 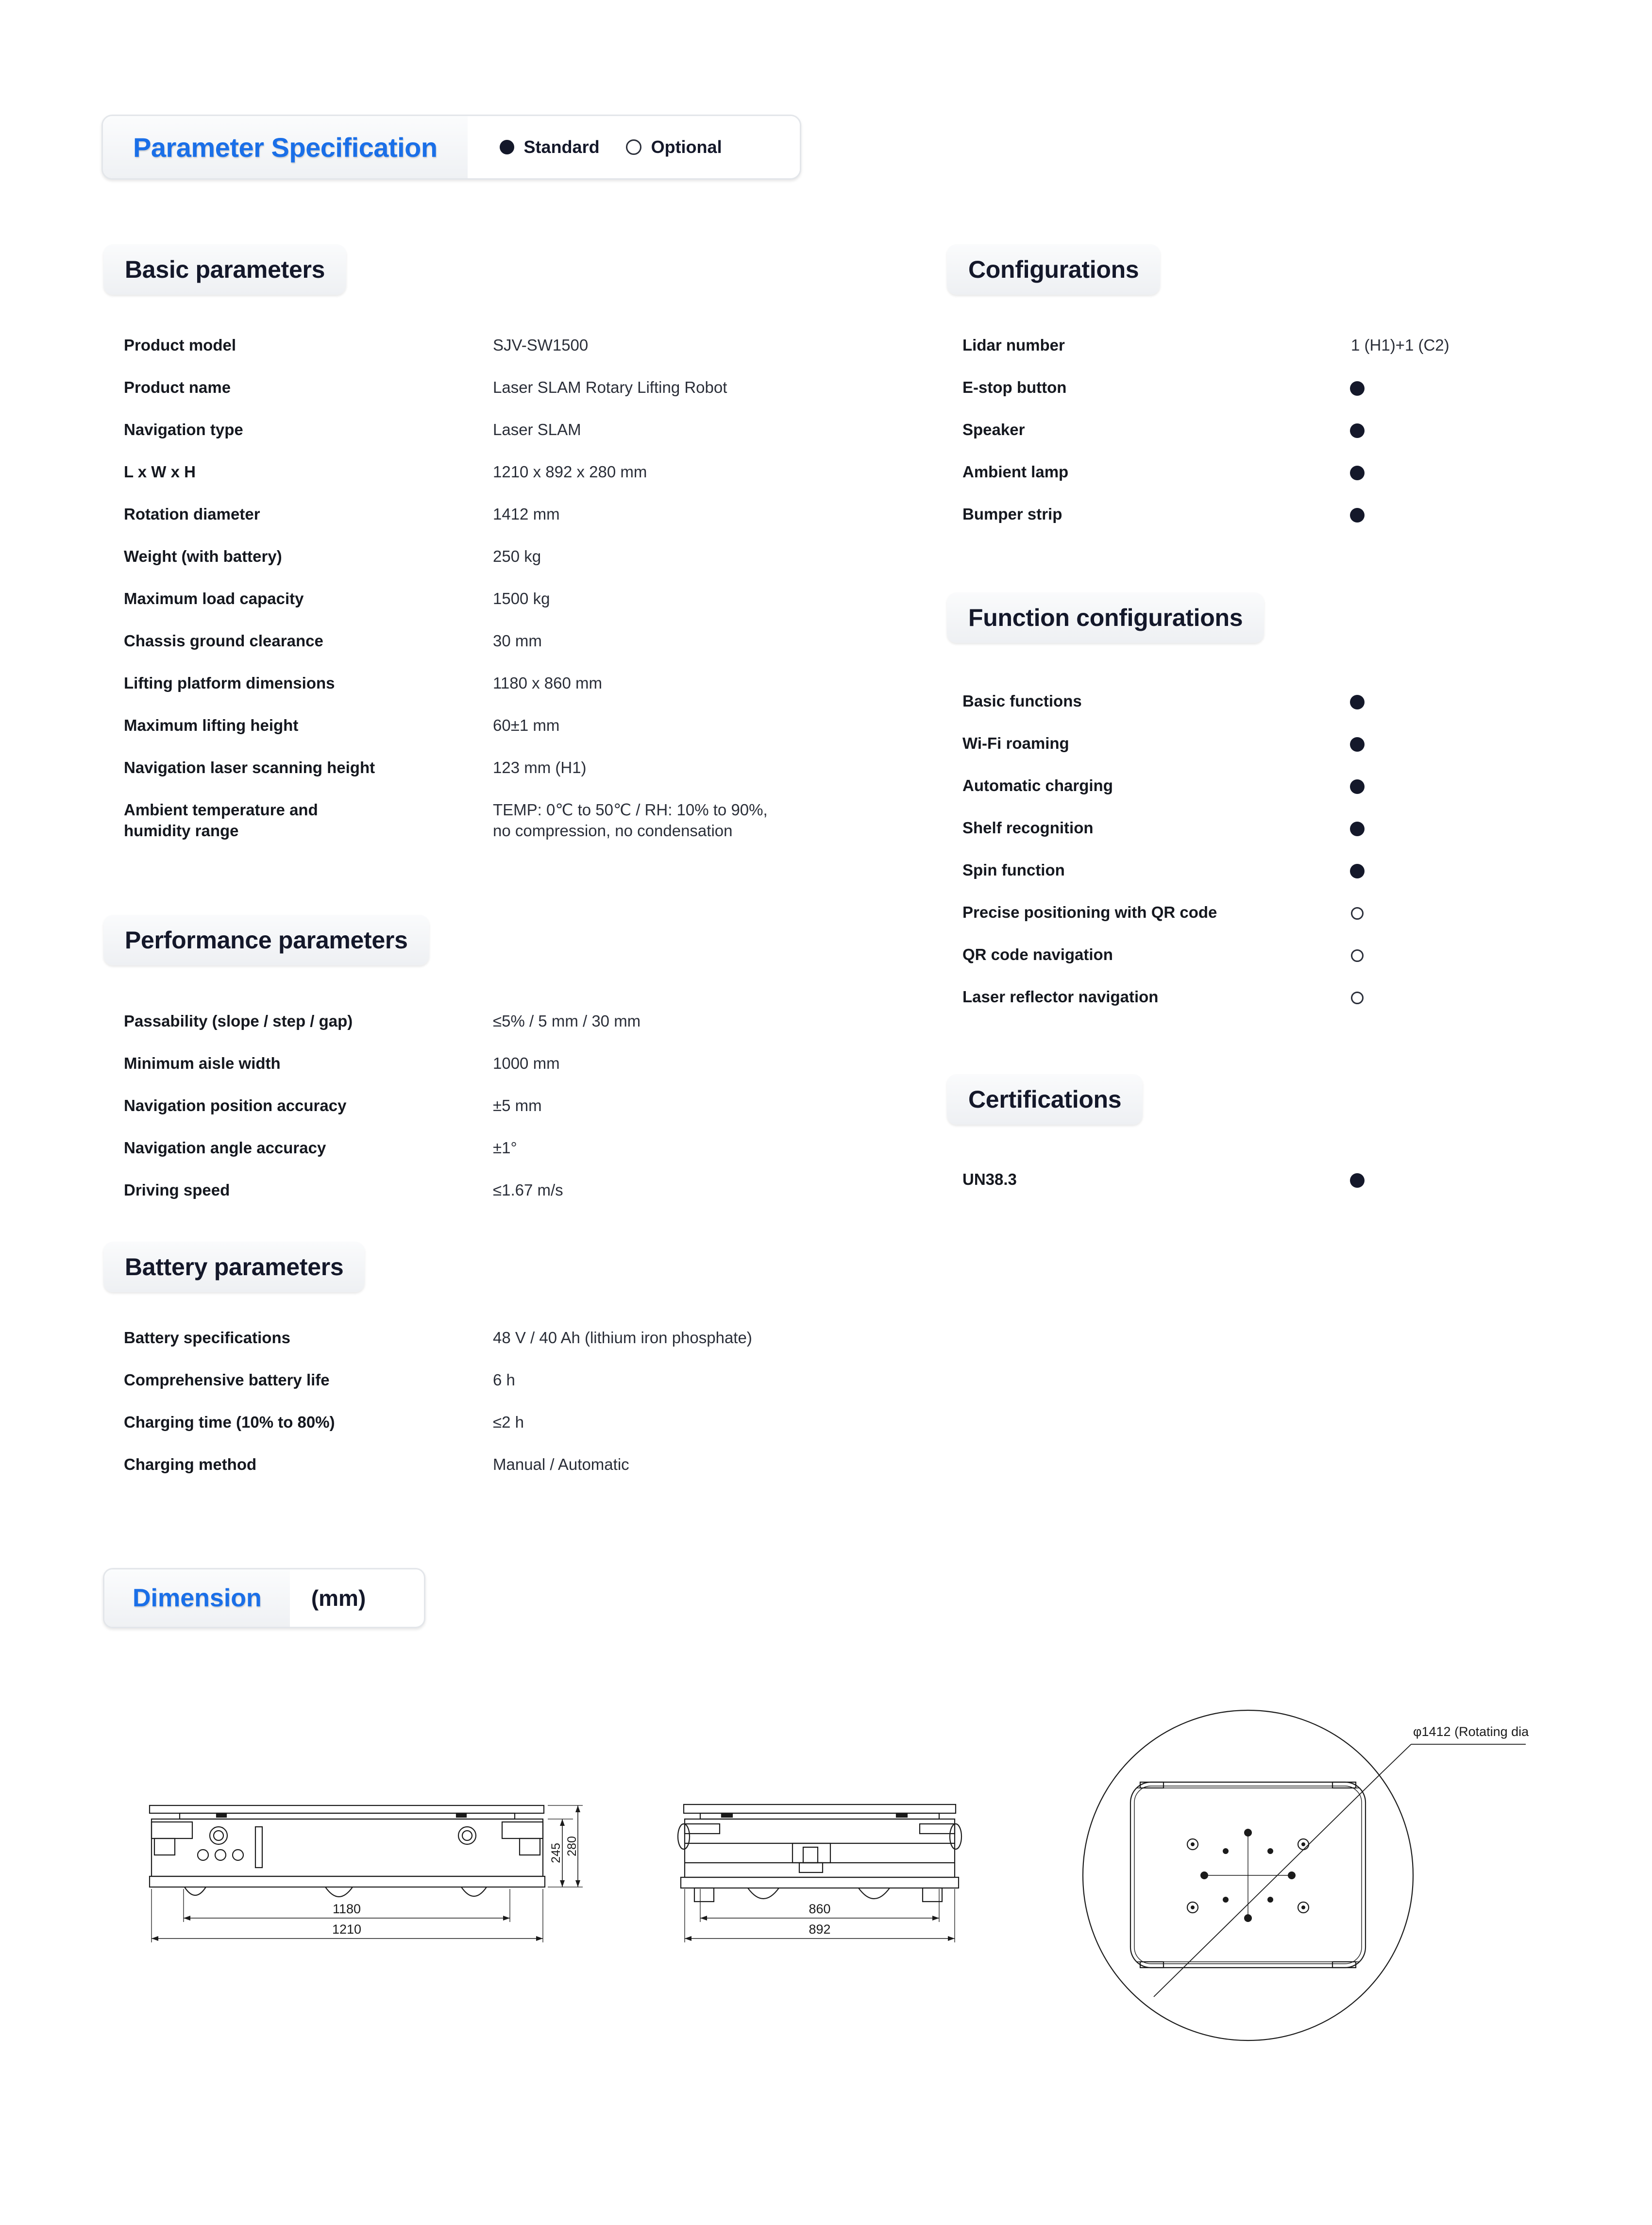 What do you see at coordinates (352, 430) in the screenshot?
I see `table-row-navigation-type: Navigation type Laser SLAM` at bounding box center [352, 430].